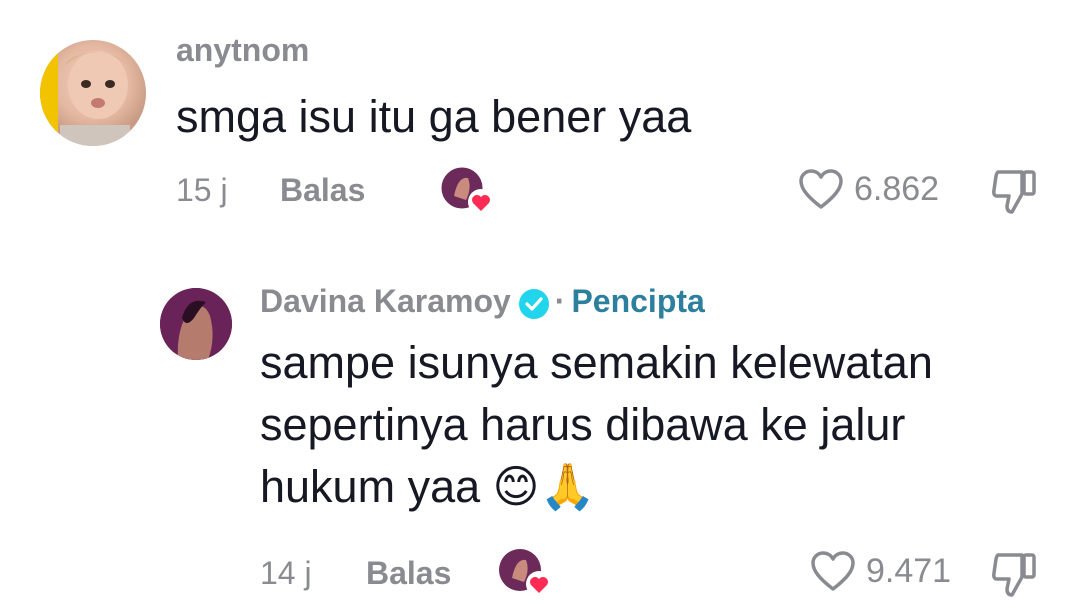 This screenshot has width=1080, height=609. What do you see at coordinates (242, 50) in the screenshot?
I see `comment-username: anytnom` at bounding box center [242, 50].